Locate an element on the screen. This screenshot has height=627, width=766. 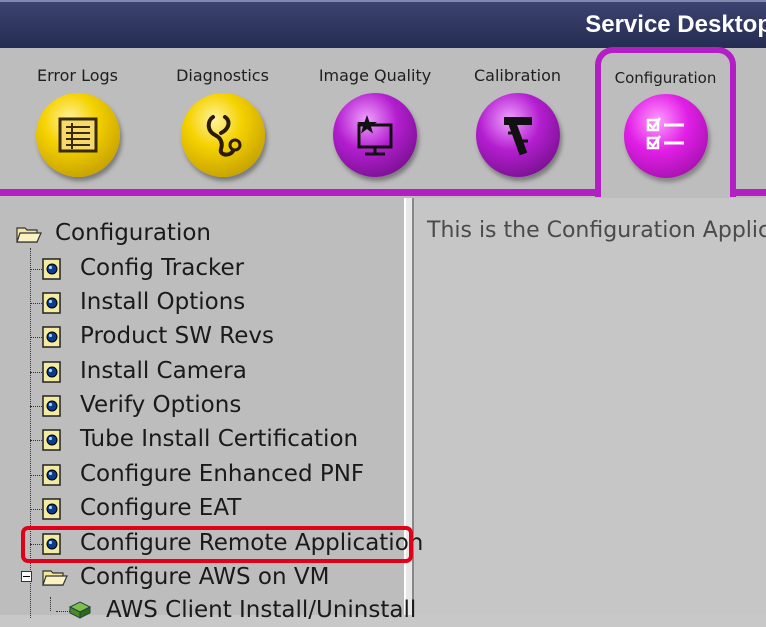
app-title: Service Desktop is located at coordinates (675, 24).